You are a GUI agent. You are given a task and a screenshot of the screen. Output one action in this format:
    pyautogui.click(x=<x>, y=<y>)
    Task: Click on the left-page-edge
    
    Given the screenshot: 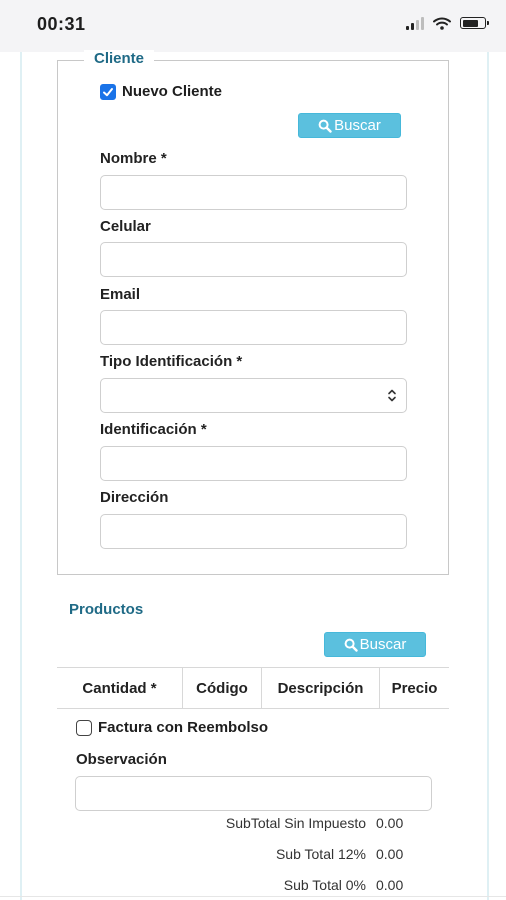 What is the action you would take?
    pyautogui.click(x=21, y=476)
    